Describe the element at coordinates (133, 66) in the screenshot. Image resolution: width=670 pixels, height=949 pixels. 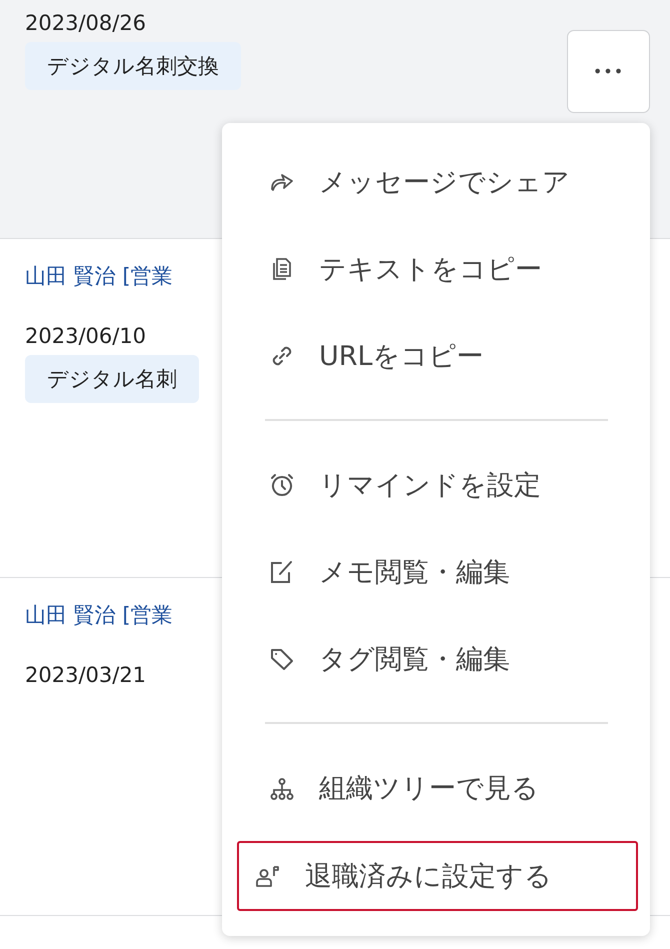
I see `exchange-type-tag: デジタル名刺交換` at that location.